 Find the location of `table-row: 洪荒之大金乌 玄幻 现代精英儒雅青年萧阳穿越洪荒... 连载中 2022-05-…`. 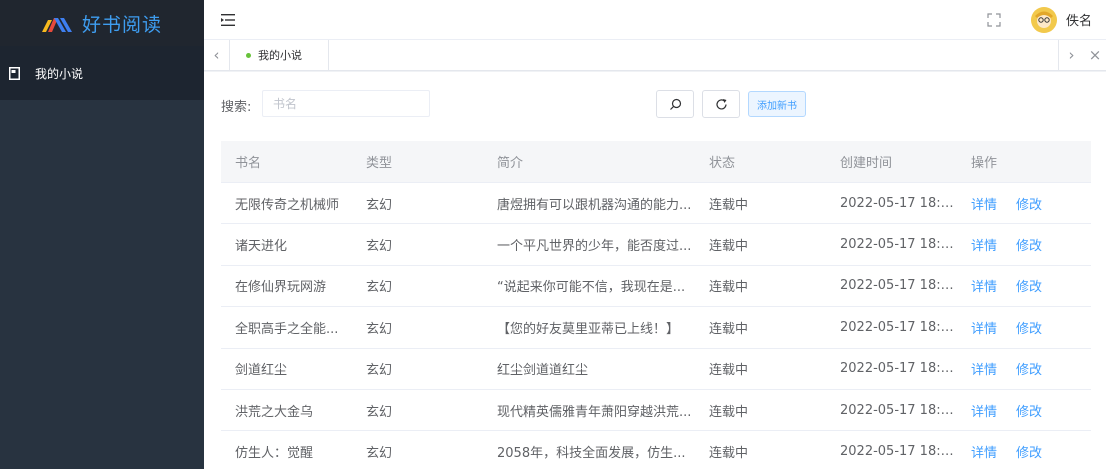

table-row: 洪荒之大金乌 玄幻 现代精英儒雅青年萧阳穿越洪荒... 连载中 2022-05-… is located at coordinates (656, 410).